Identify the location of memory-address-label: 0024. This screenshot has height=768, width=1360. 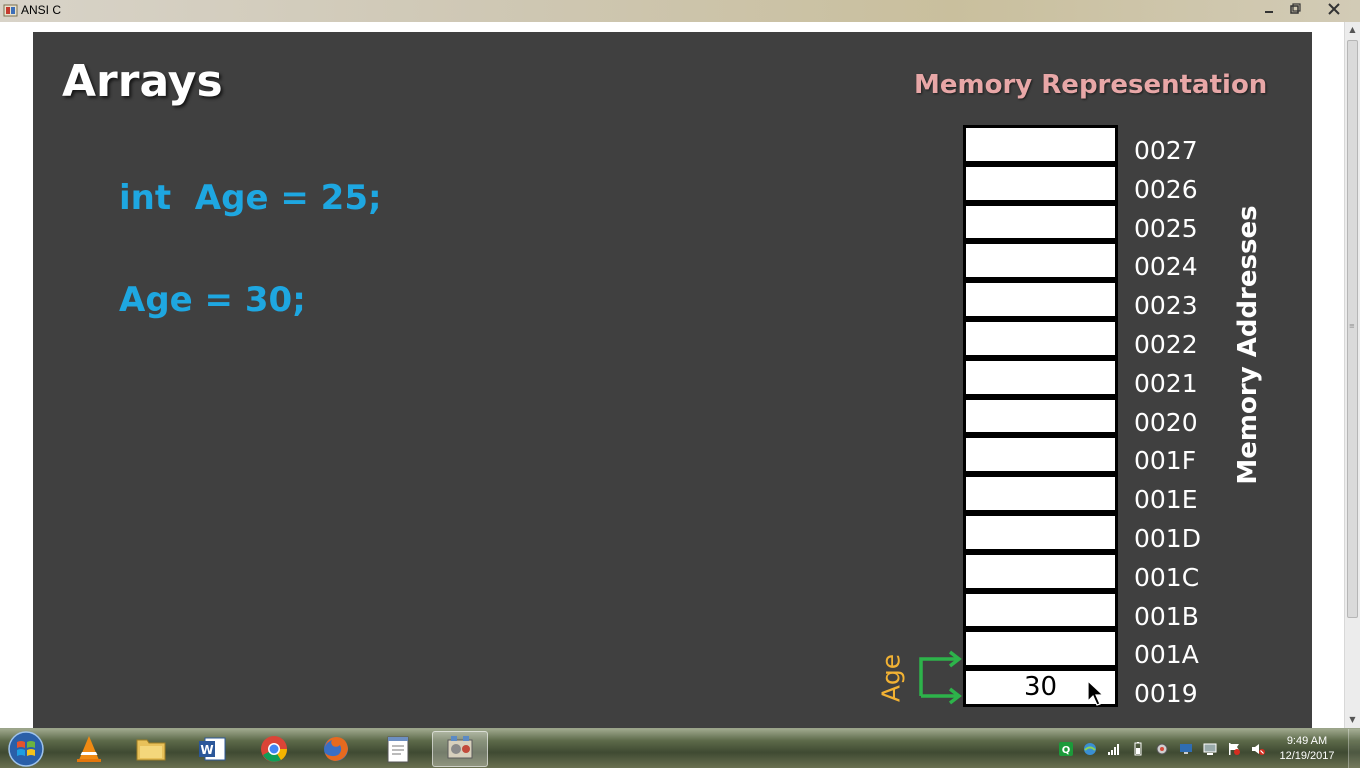
(1166, 267).